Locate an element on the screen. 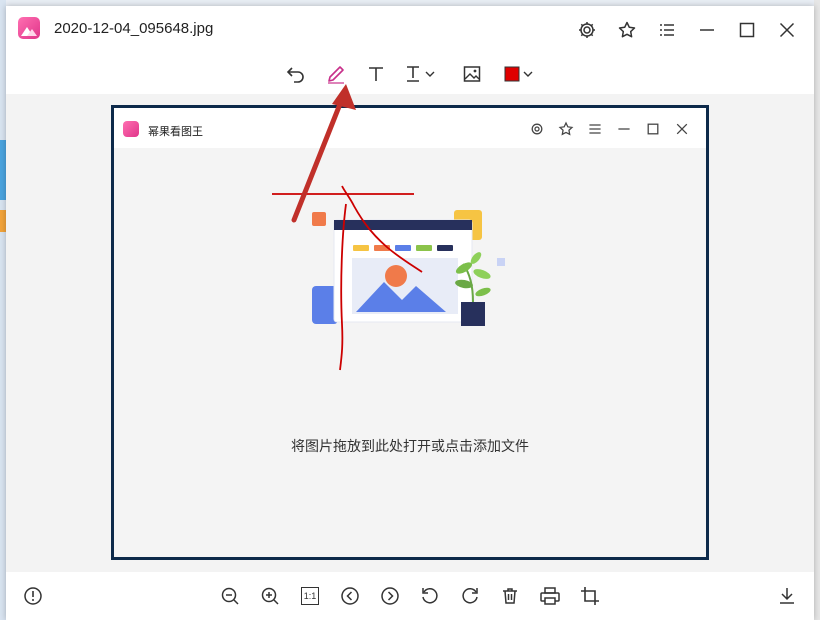 The width and height of the screenshot is (820, 620). crop-icon is located at coordinates (590, 596).